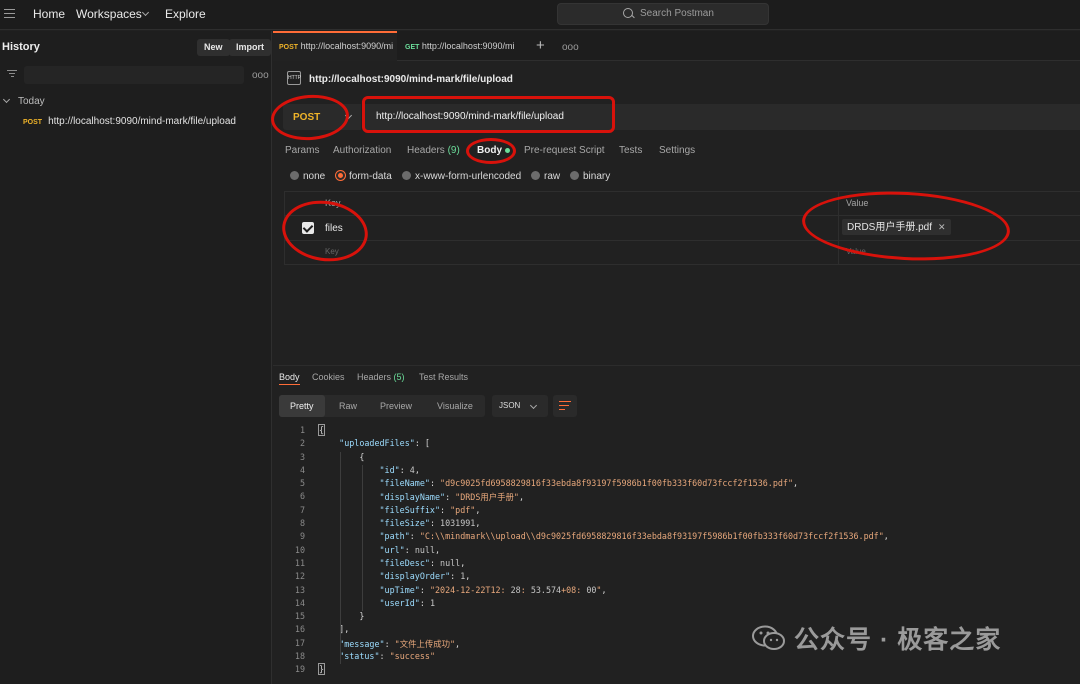  What do you see at coordinates (299, 576) in the screenshot?
I see `line-number: 12` at bounding box center [299, 576].